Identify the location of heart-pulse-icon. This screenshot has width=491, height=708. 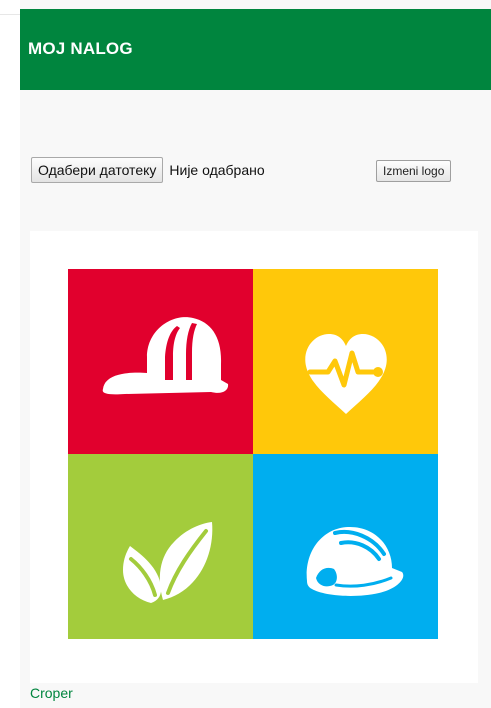
(345, 373).